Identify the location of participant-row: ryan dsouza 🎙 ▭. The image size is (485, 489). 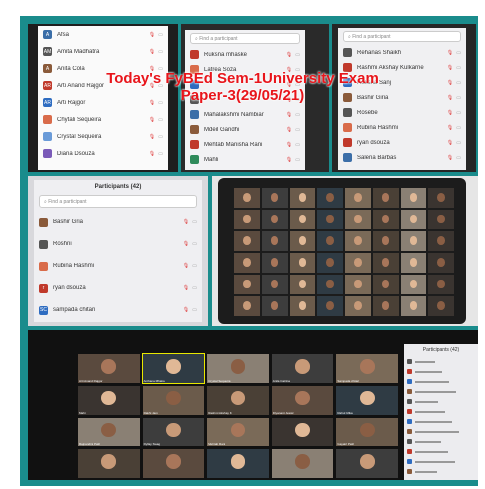
(402, 142).